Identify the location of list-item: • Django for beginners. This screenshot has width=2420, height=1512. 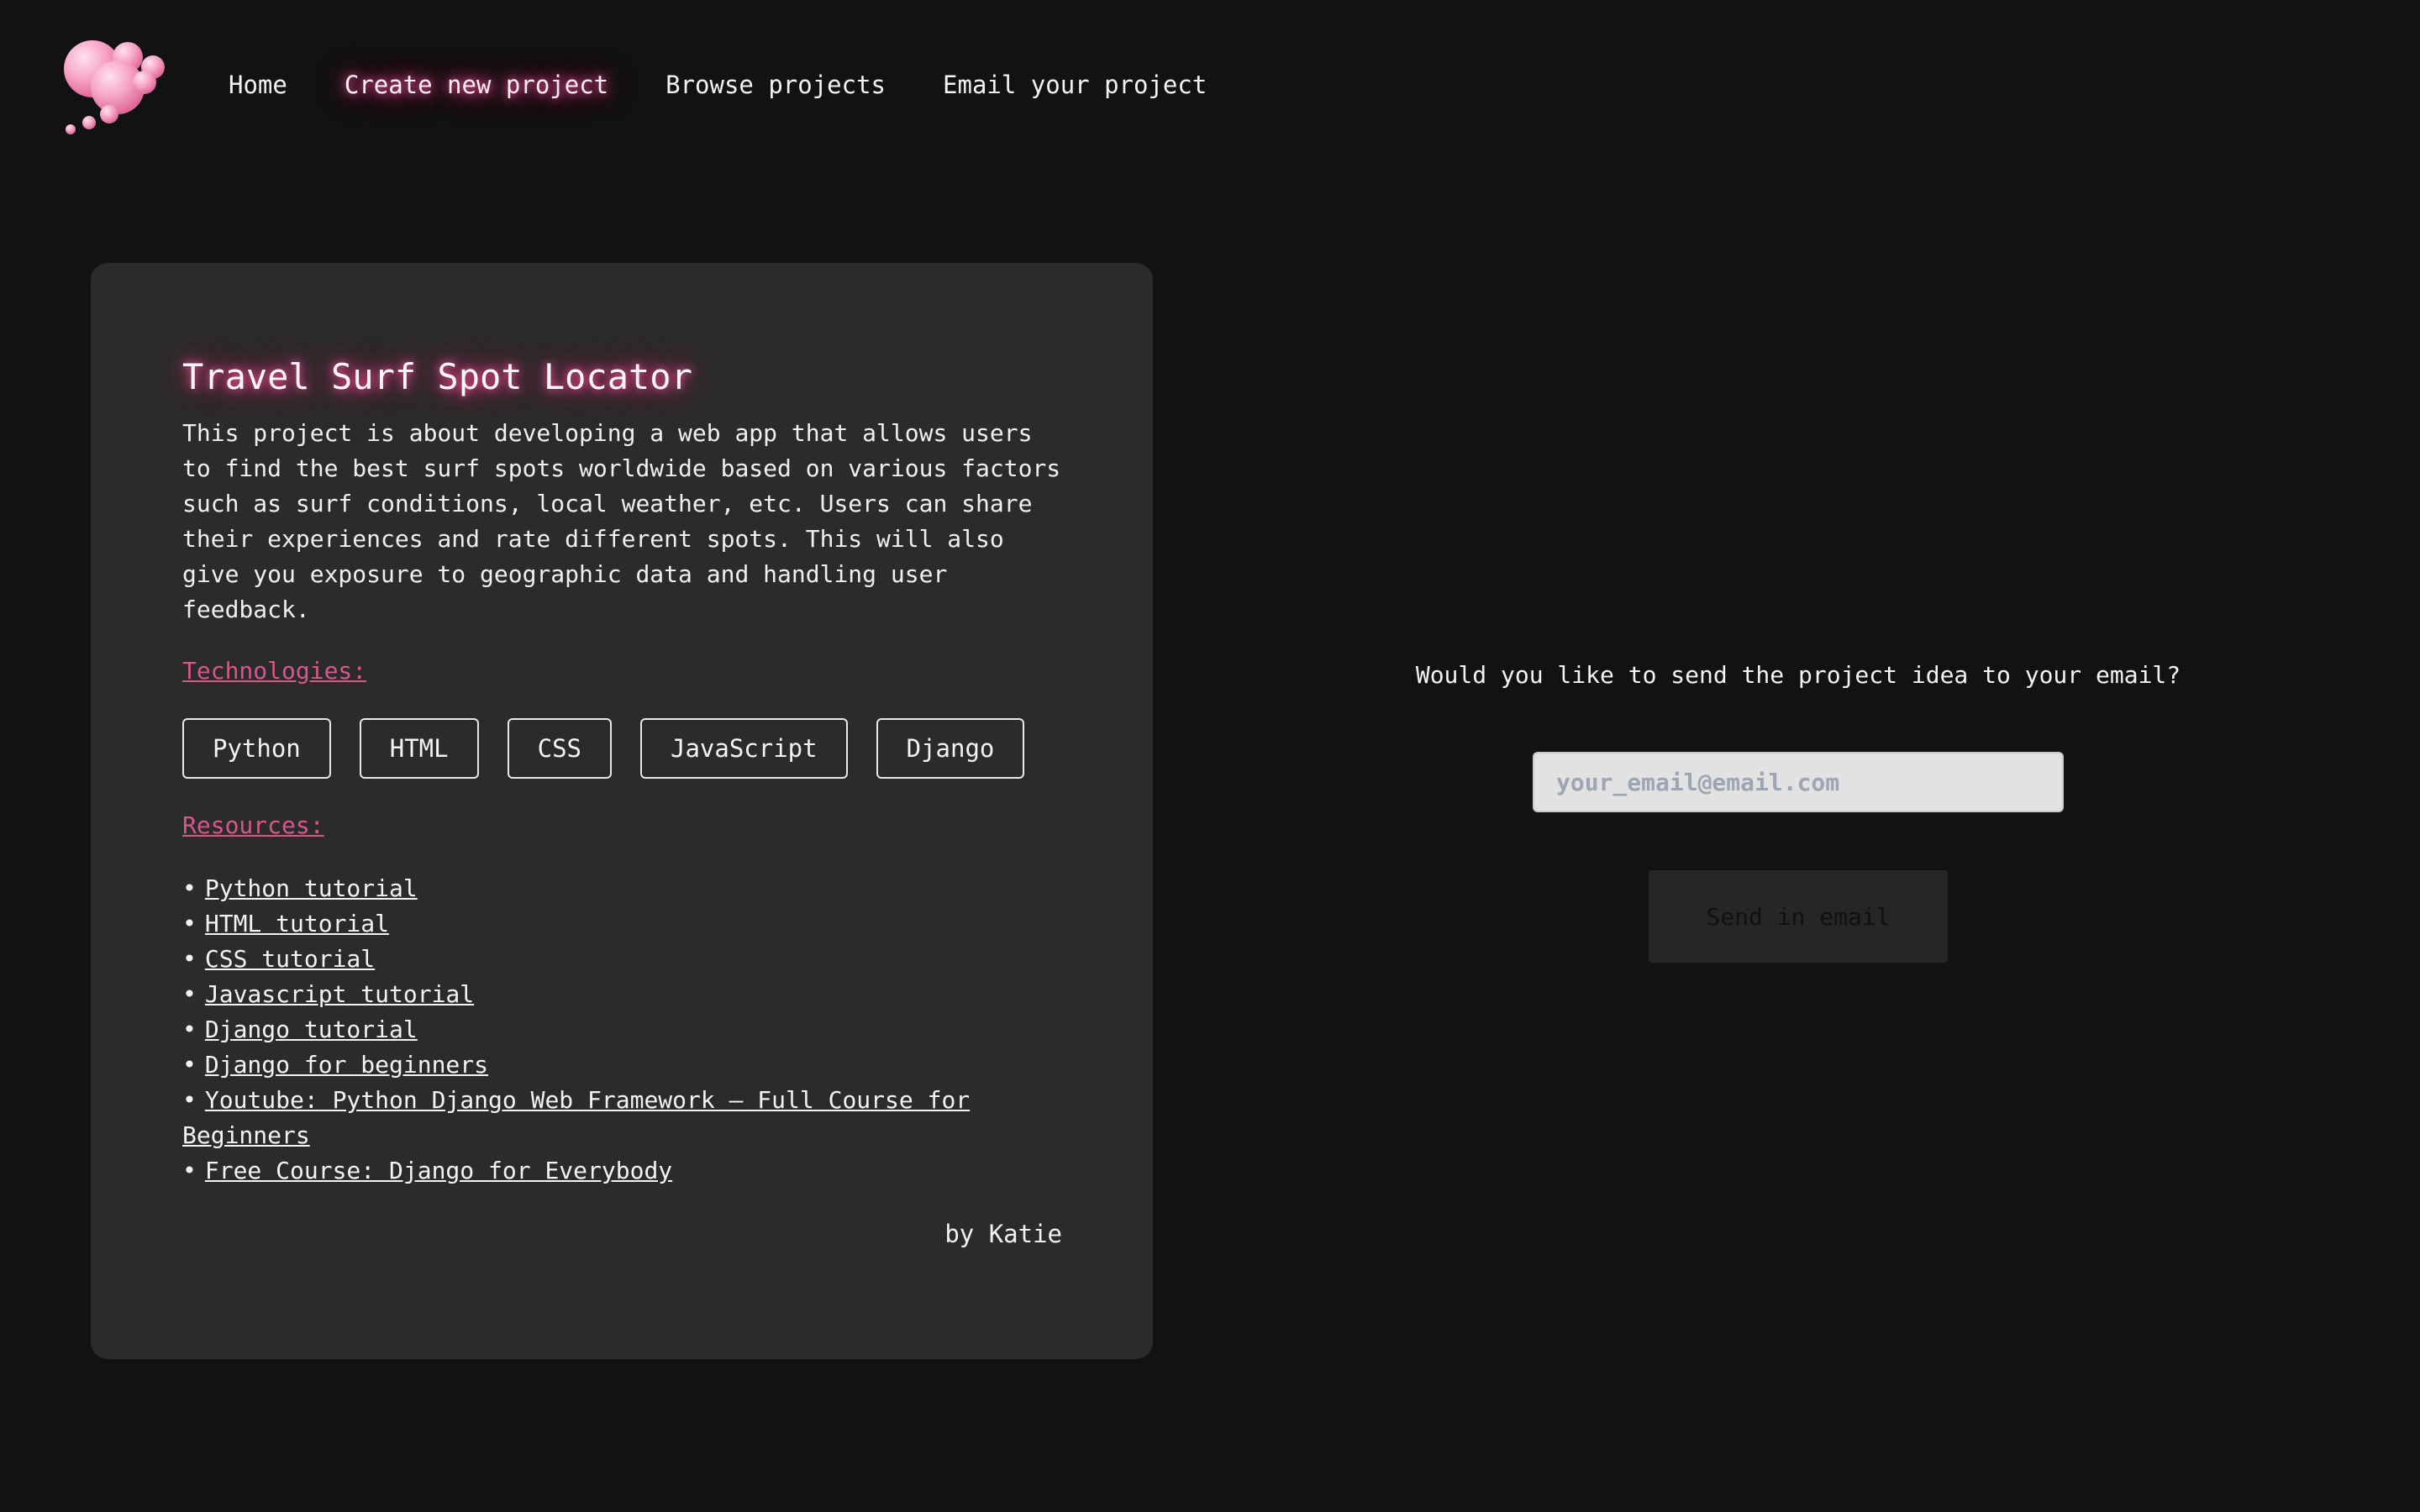
(622, 1065).